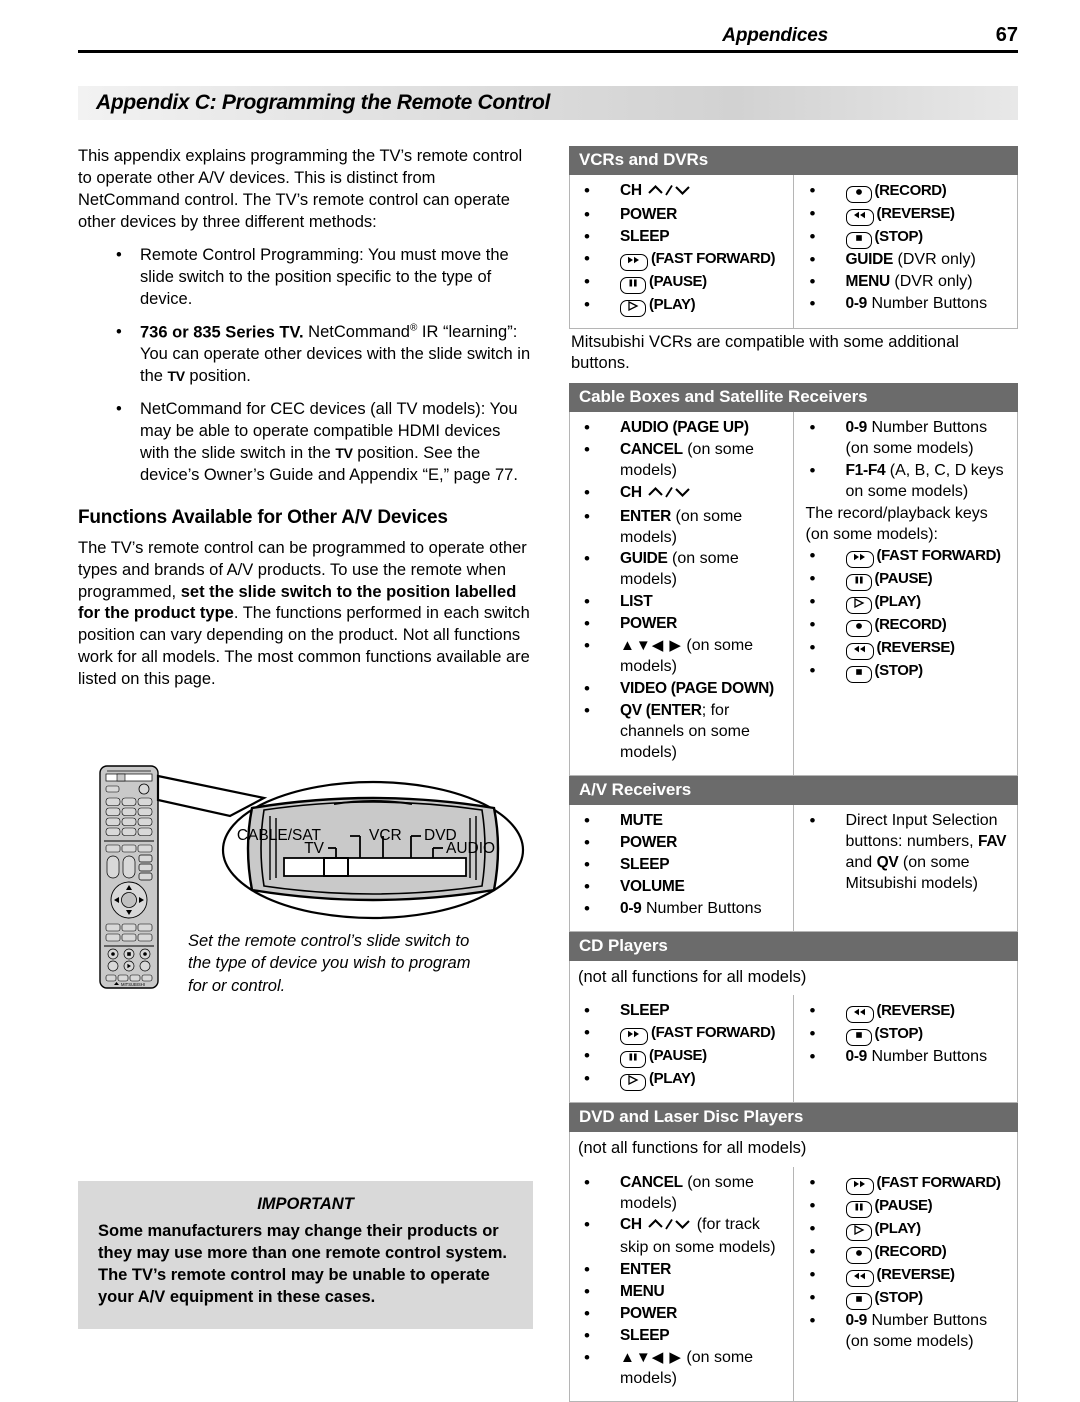 Image resolution: width=1080 pixels, height=1402 pixels. What do you see at coordinates (682, 1292) in the screenshot?
I see `list-item: • MENU` at bounding box center [682, 1292].